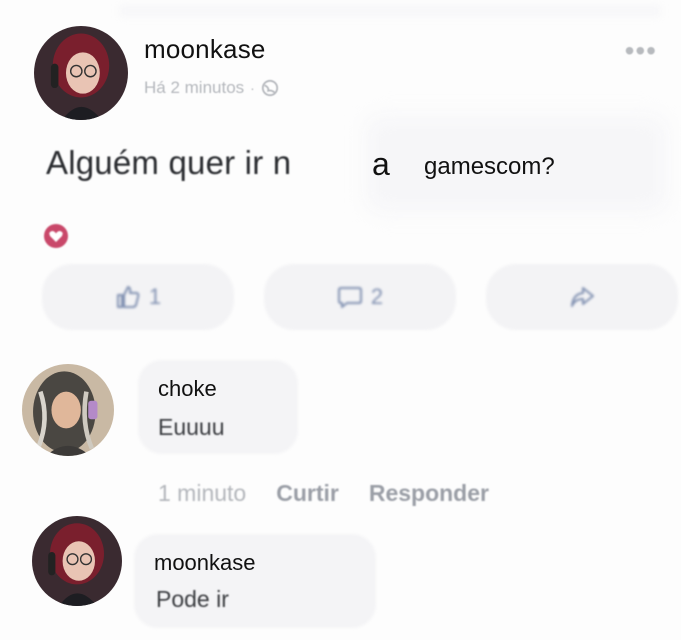  I want to click on comment-actions: 1 minuto Curtir Responder, so click(323, 493).